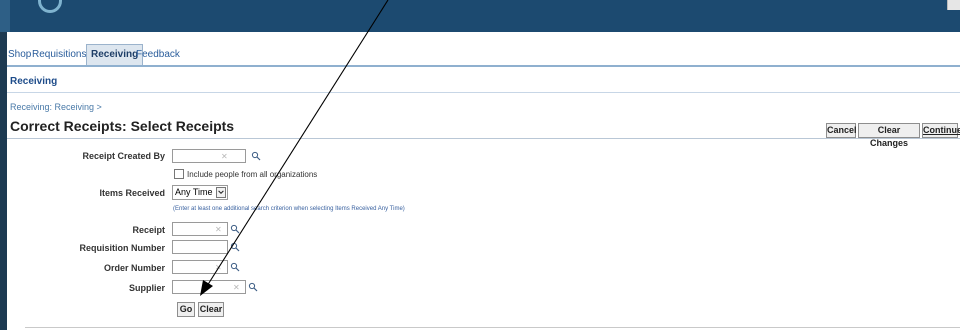 This screenshot has height=330, width=960. What do you see at coordinates (19, 55) in the screenshot?
I see `tab-shop: Shop` at bounding box center [19, 55].